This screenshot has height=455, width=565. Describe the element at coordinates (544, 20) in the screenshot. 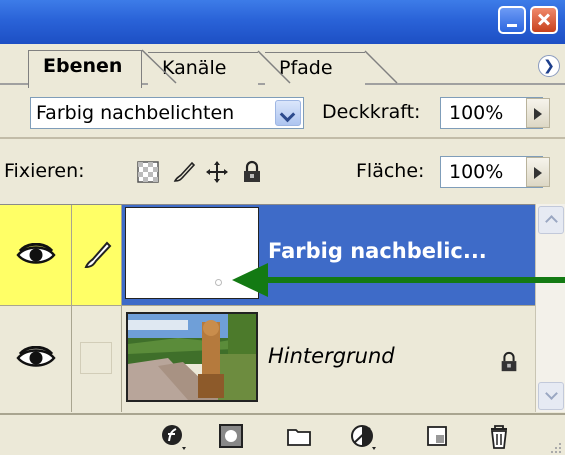

I see `close-icon` at that location.